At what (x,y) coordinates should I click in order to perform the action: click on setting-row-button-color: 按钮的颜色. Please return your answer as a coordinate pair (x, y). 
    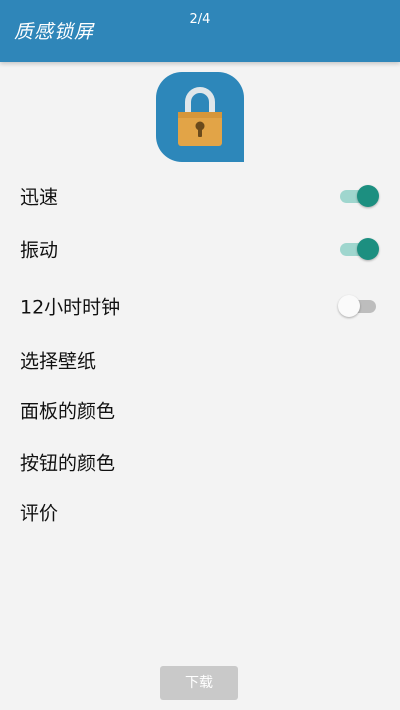
    Looking at the image, I should click on (200, 462).